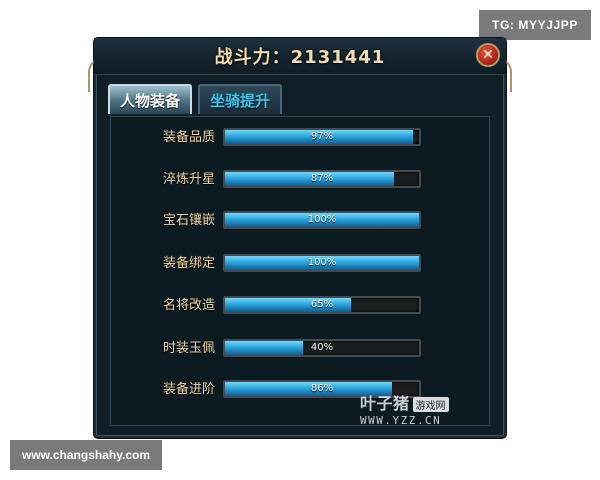  What do you see at coordinates (401, 420) in the screenshot?
I see `watermark-url: WWW.YZZ.CN` at bounding box center [401, 420].